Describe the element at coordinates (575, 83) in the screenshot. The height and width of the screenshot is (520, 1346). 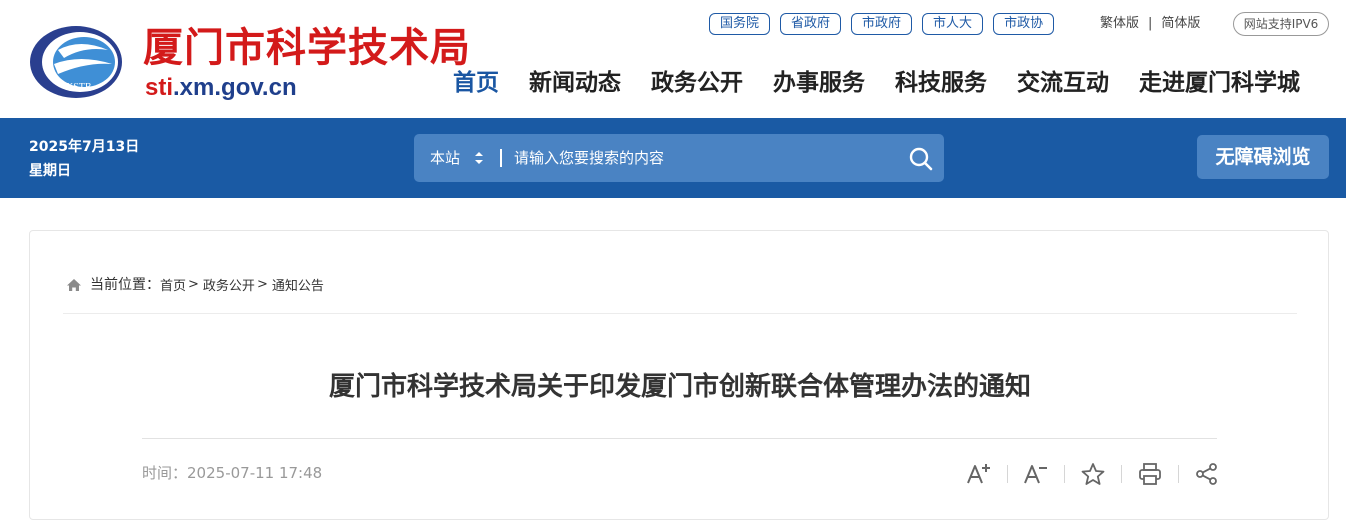
I see `nav-item-news: 新闻动态` at that location.